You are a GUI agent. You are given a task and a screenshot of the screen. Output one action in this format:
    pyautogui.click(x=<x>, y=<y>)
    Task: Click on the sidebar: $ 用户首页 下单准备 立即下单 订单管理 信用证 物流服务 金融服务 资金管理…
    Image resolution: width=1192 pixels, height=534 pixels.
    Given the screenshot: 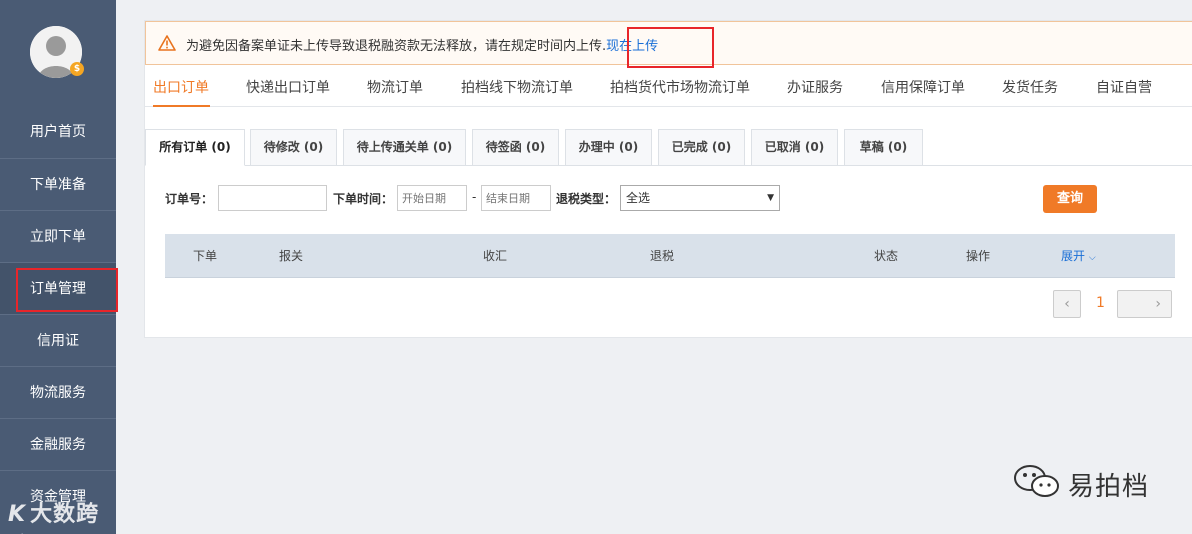 What is the action you would take?
    pyautogui.click(x=59, y=267)
    